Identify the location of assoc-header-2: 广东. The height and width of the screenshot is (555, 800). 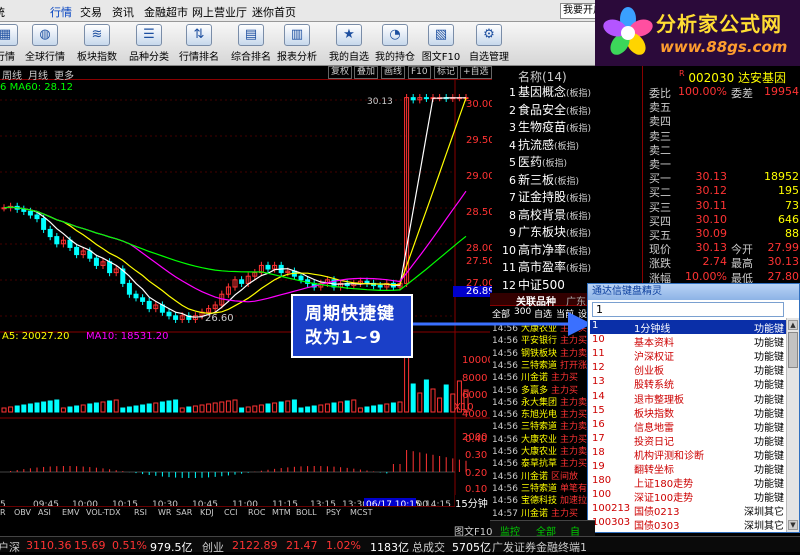
(576, 300).